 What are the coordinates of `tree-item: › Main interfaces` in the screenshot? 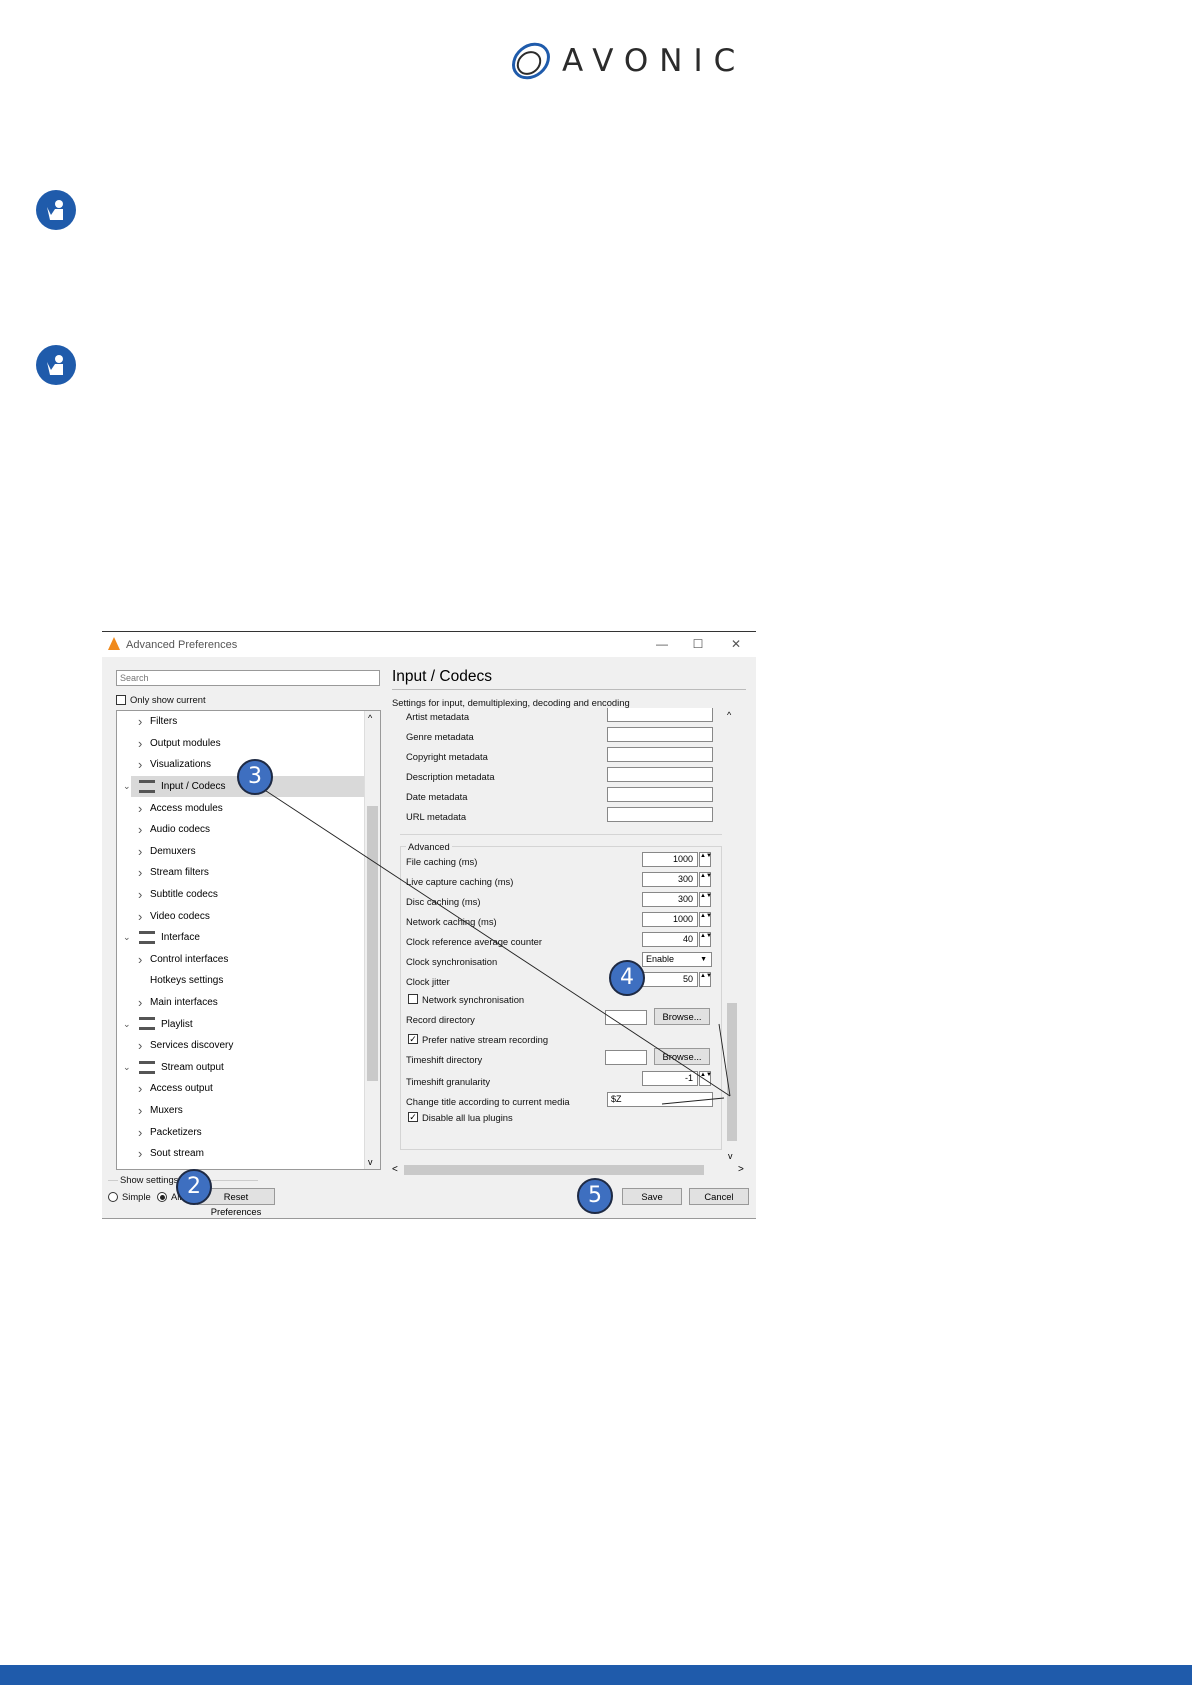 It's located at (241, 1003).